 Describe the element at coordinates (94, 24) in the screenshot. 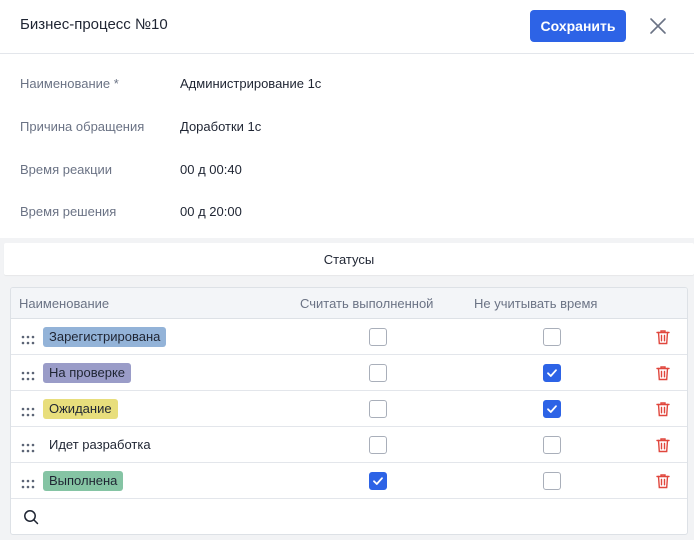

I see `dialog-title: Бизнес-процесс №10` at that location.